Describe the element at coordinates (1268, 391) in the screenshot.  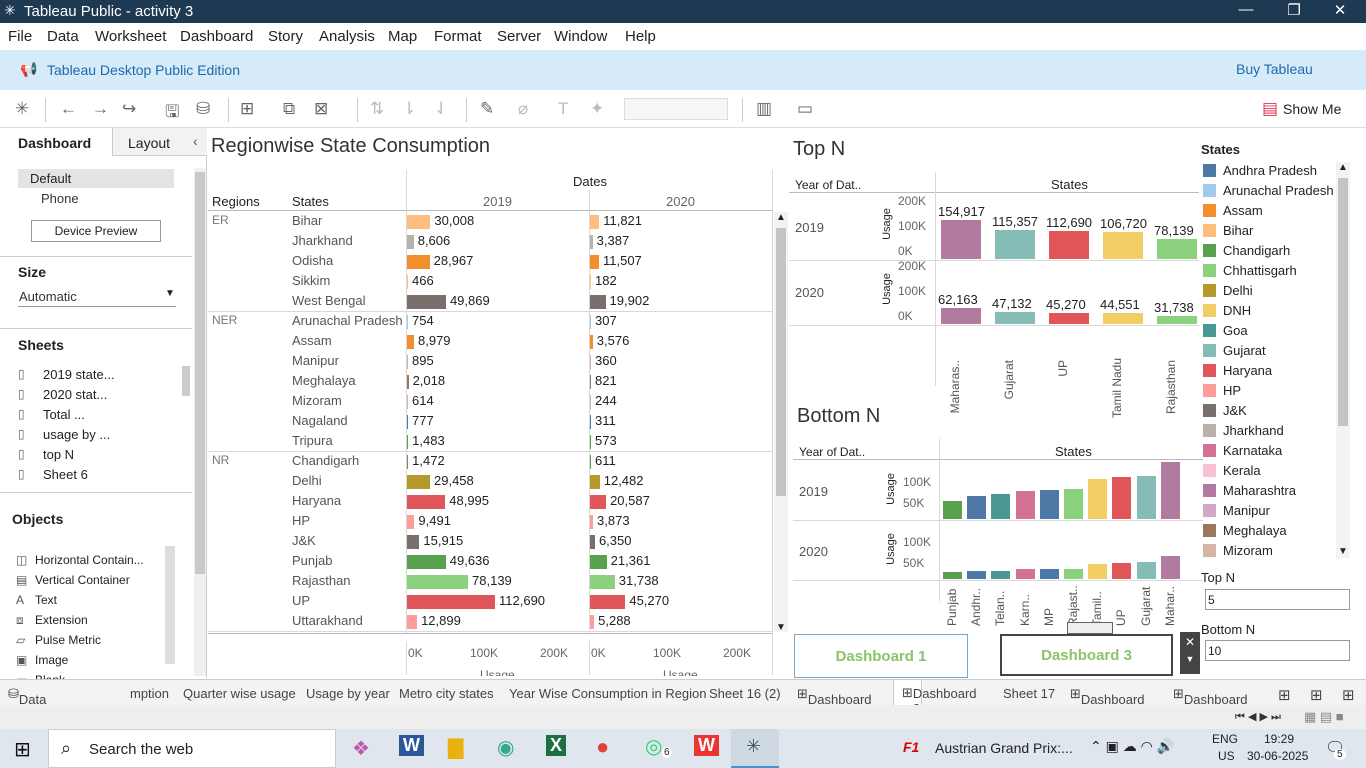
I see `legend-item: HP` at that location.